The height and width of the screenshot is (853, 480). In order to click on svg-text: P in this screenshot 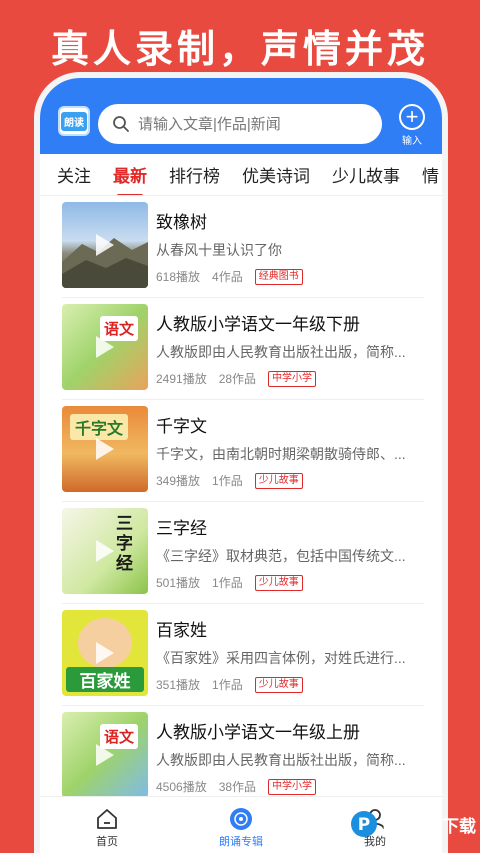, I will do `click(364, 825)`.